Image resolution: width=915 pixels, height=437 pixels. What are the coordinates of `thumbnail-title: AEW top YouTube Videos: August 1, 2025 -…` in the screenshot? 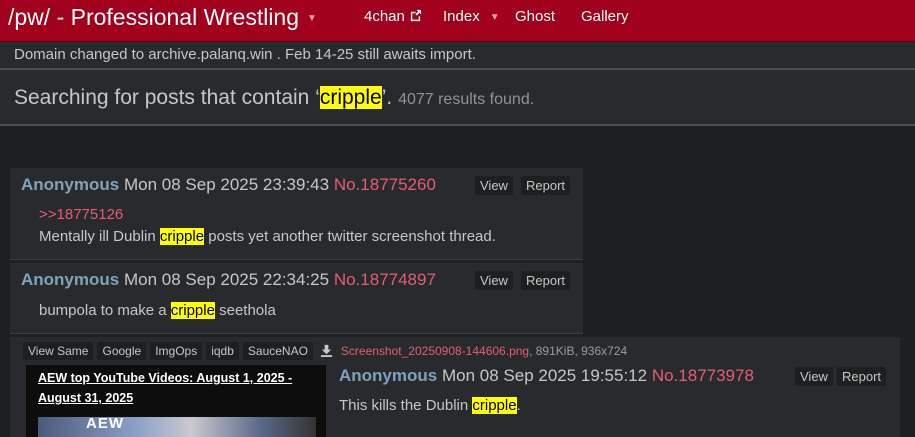 It's located at (165, 388).